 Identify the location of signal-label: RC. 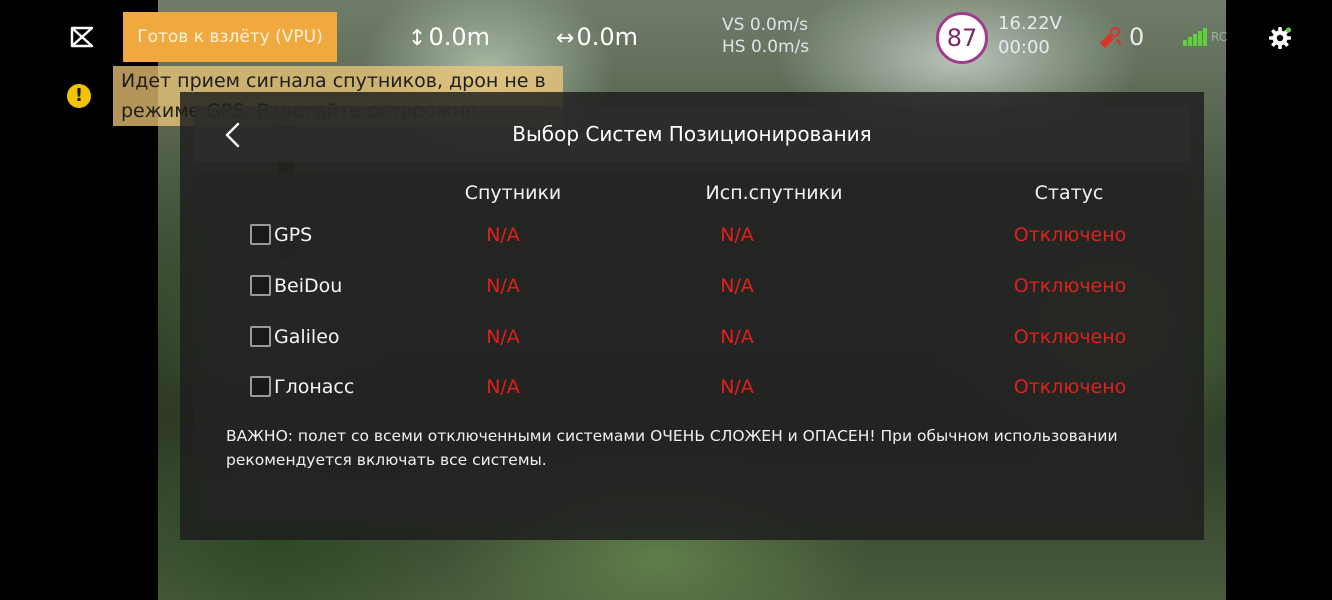
(1219, 37).